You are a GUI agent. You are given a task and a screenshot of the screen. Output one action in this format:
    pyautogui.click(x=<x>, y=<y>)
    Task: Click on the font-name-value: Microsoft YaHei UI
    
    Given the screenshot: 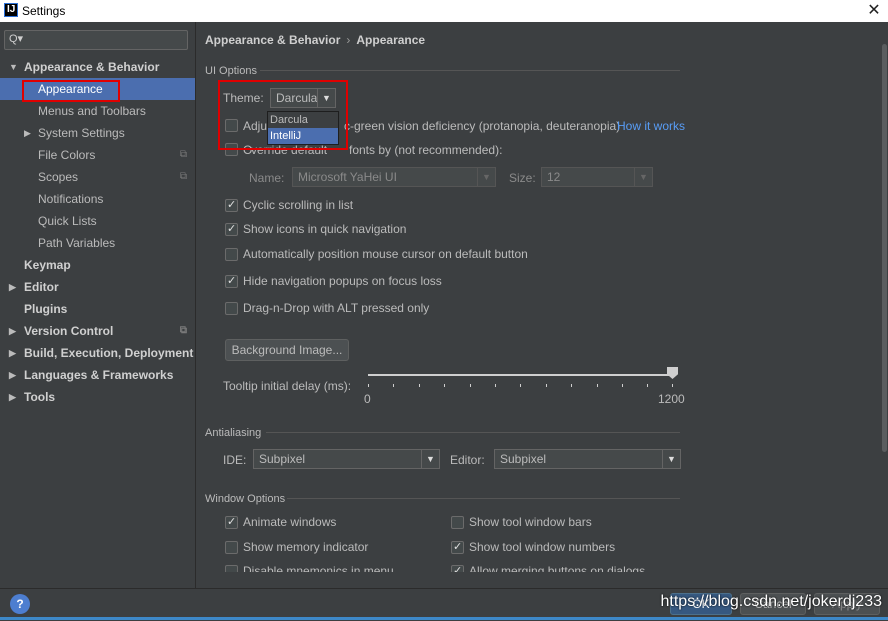 What is the action you would take?
    pyautogui.click(x=347, y=177)
    